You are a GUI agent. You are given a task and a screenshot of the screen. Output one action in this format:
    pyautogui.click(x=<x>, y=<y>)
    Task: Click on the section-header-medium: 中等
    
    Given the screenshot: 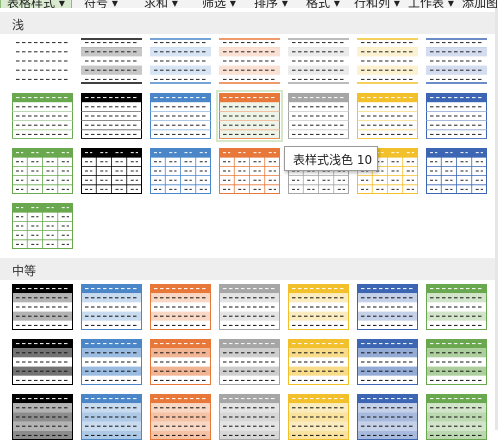 What is the action you would take?
    pyautogui.click(x=249, y=269)
    